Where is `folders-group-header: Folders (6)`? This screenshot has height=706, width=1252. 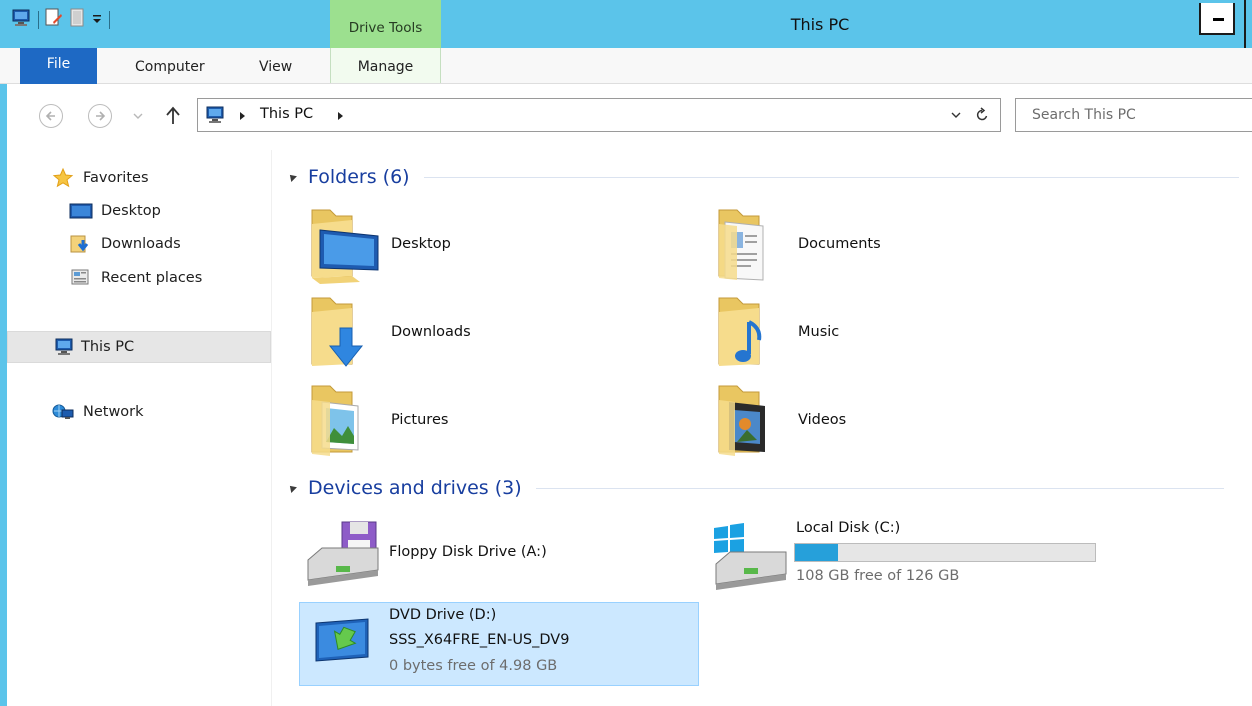
folders-group-header: Folders (6) is located at coordinates (757, 177).